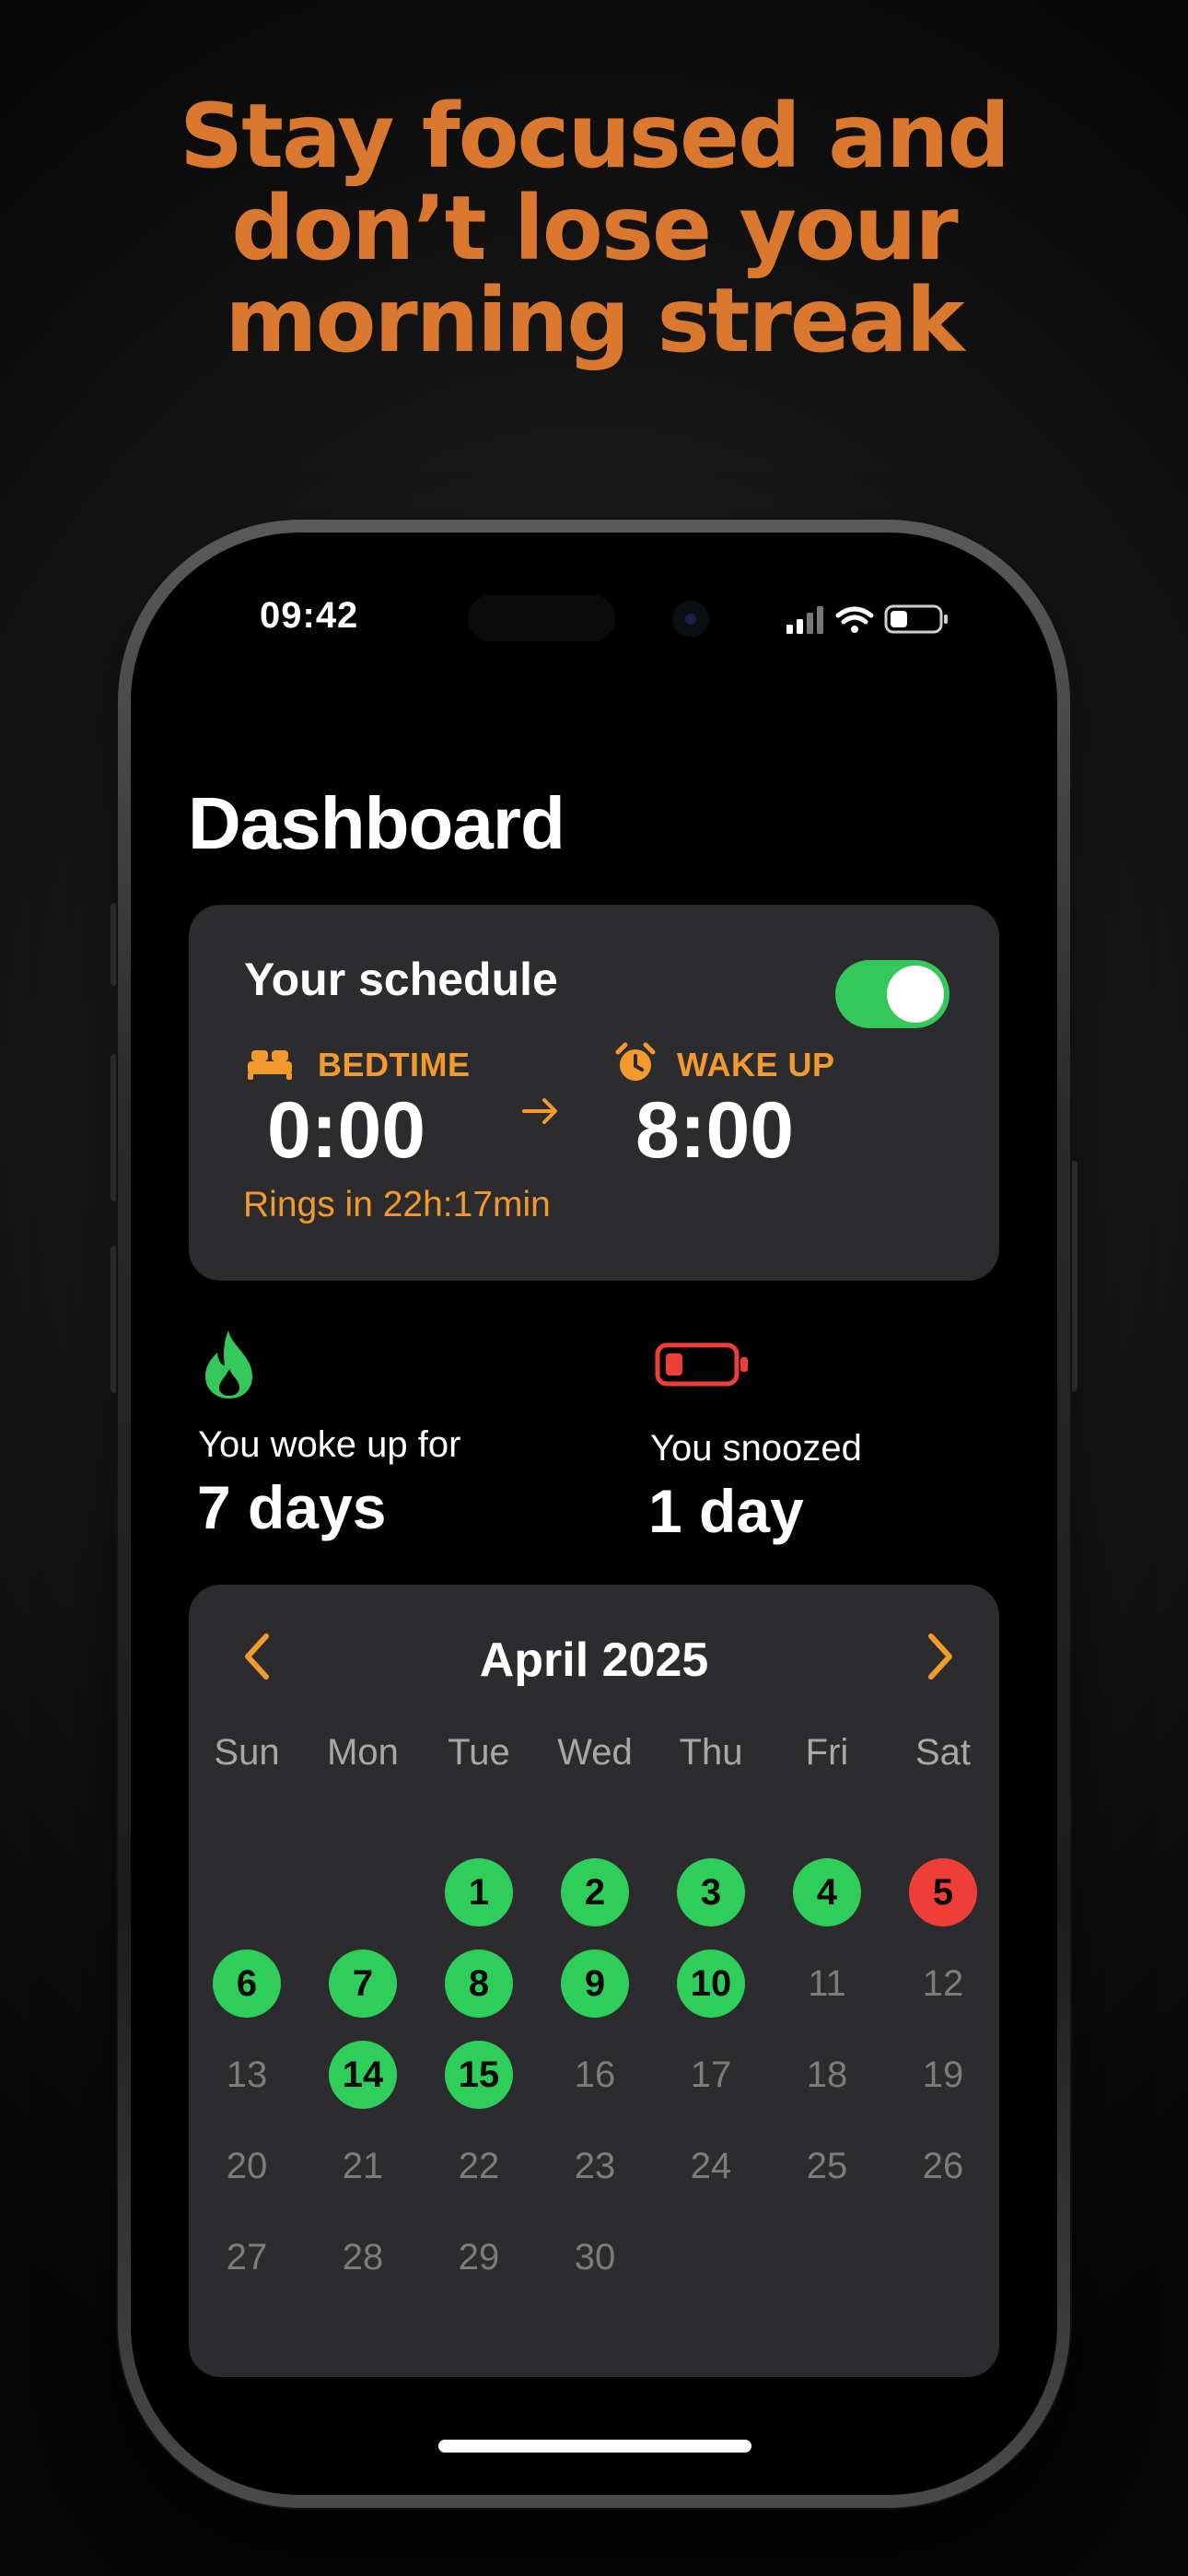  What do you see at coordinates (539, 1111) in the screenshot?
I see `arrow-right-icon` at bounding box center [539, 1111].